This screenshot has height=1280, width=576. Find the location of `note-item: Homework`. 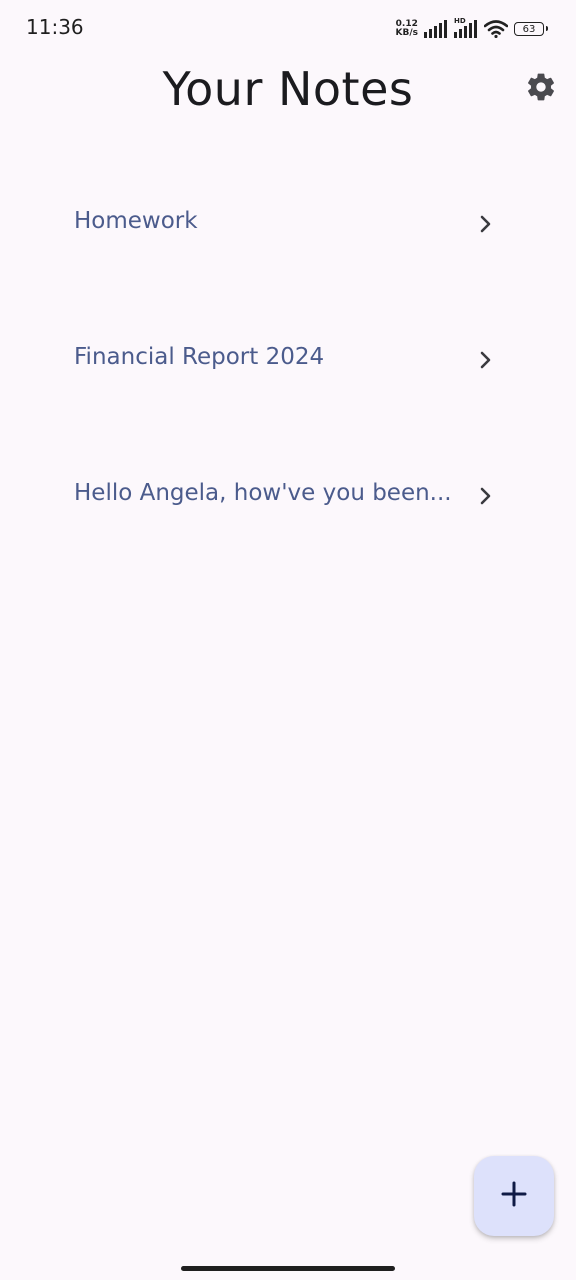

note-item: Homework is located at coordinates (288, 224).